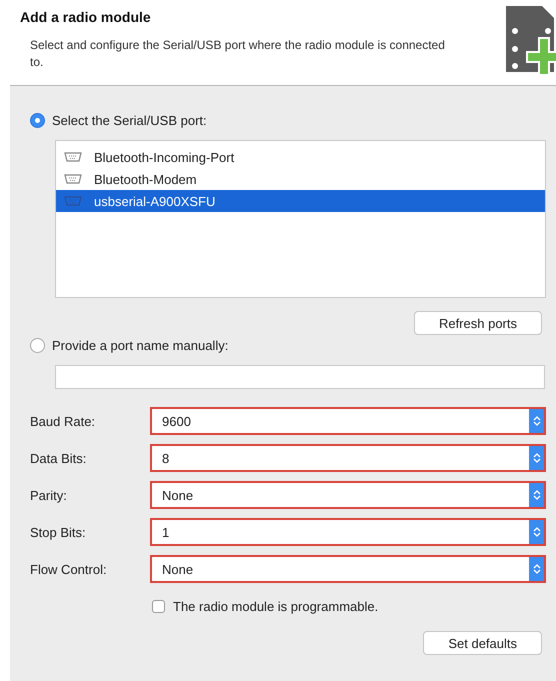 The image size is (556, 681). What do you see at coordinates (300, 157) in the screenshot?
I see `port-item: Bluetooth-Incoming-Port` at bounding box center [300, 157].